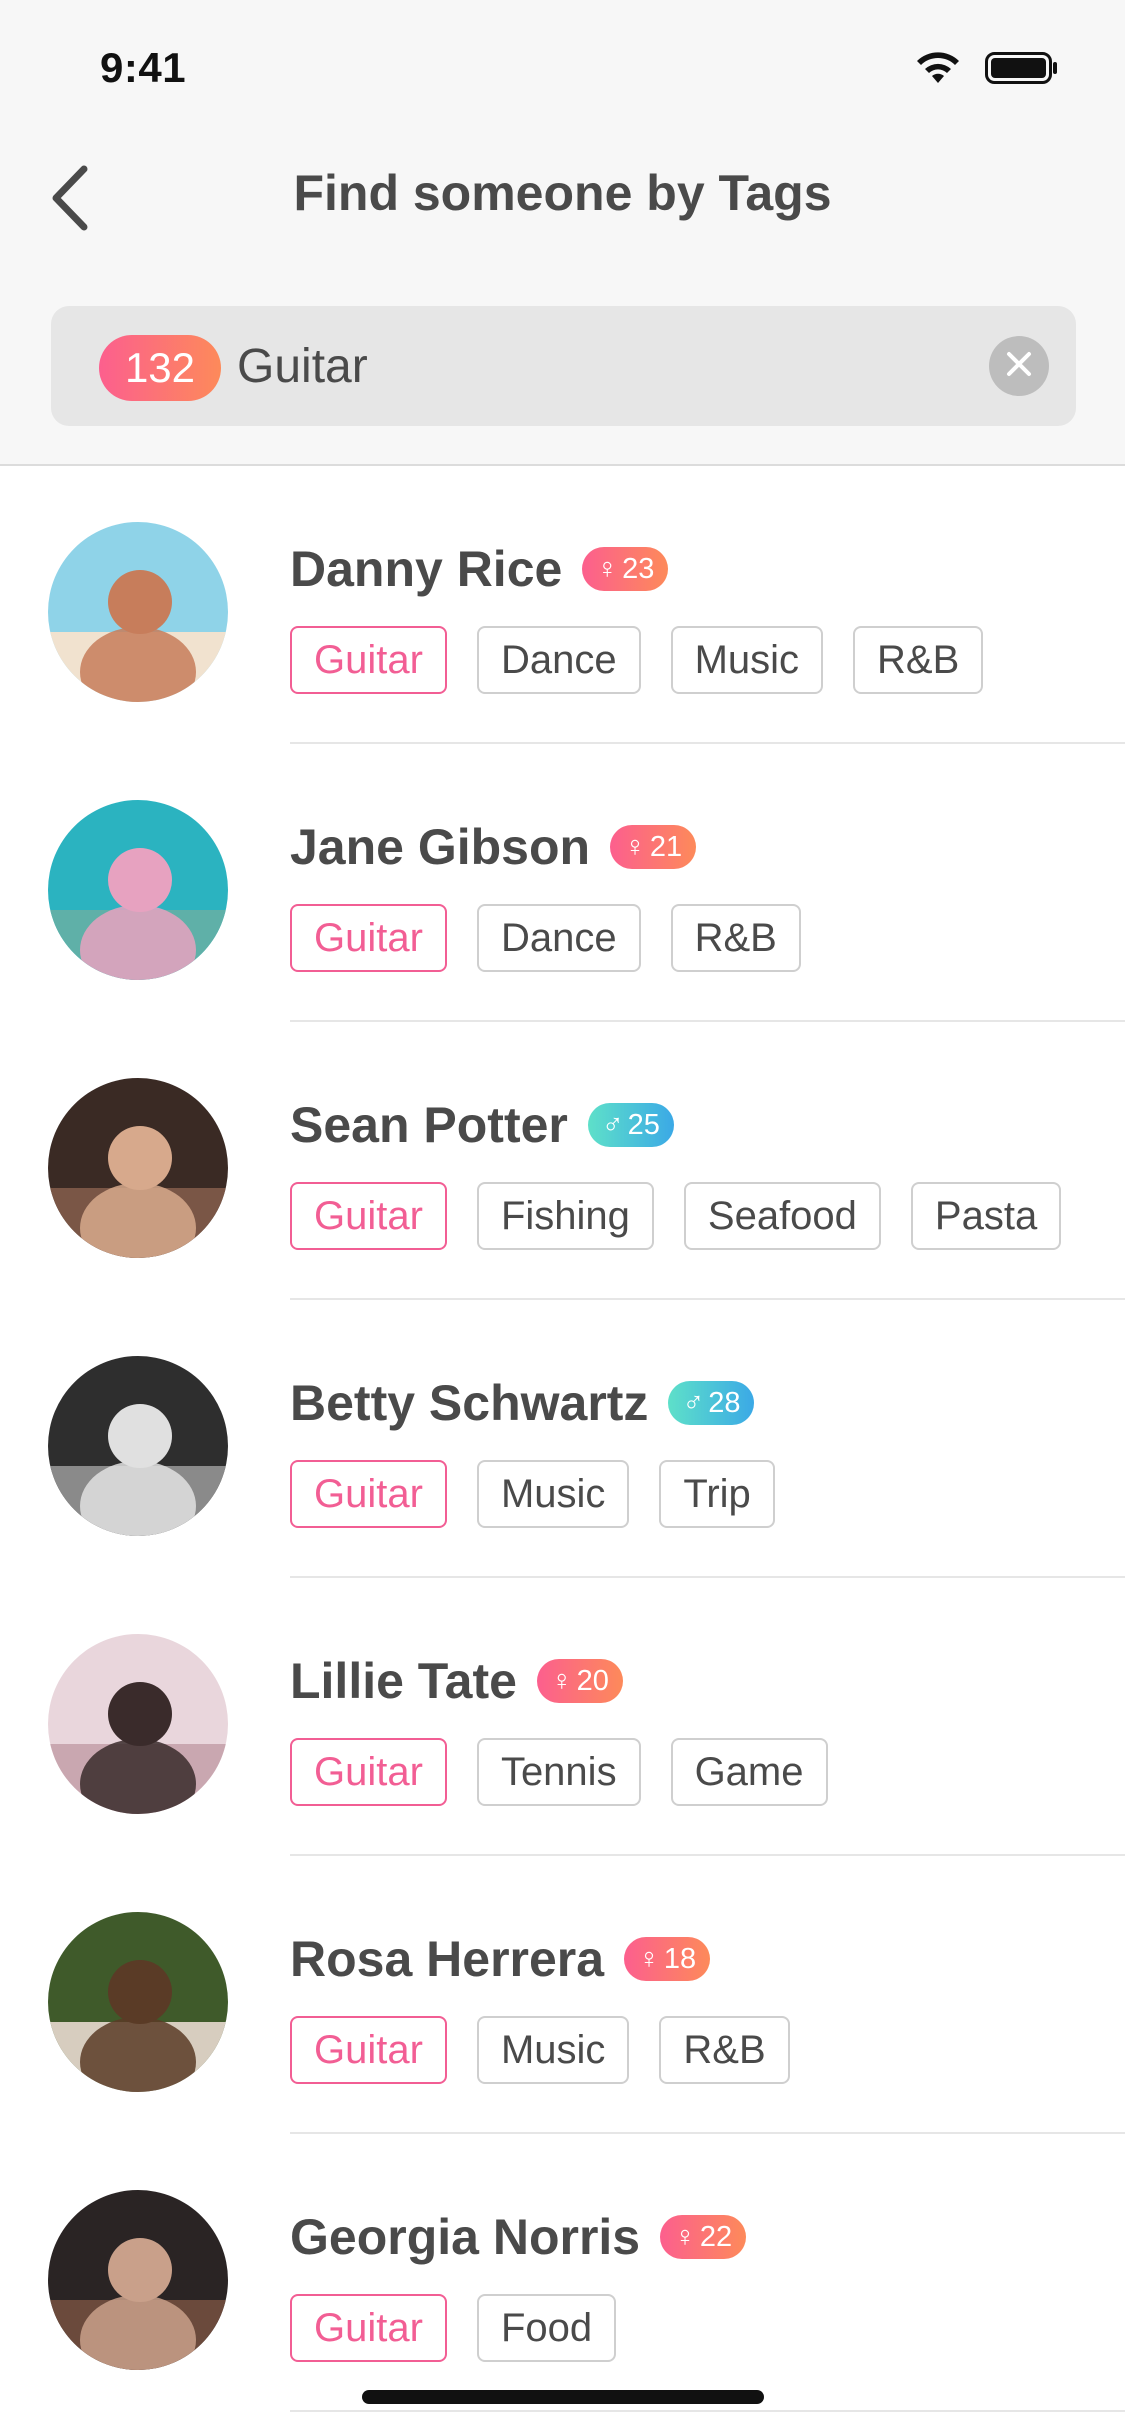 The image size is (1125, 2436). What do you see at coordinates (986, 1216) in the screenshot?
I see `tag-chip: Pasta` at bounding box center [986, 1216].